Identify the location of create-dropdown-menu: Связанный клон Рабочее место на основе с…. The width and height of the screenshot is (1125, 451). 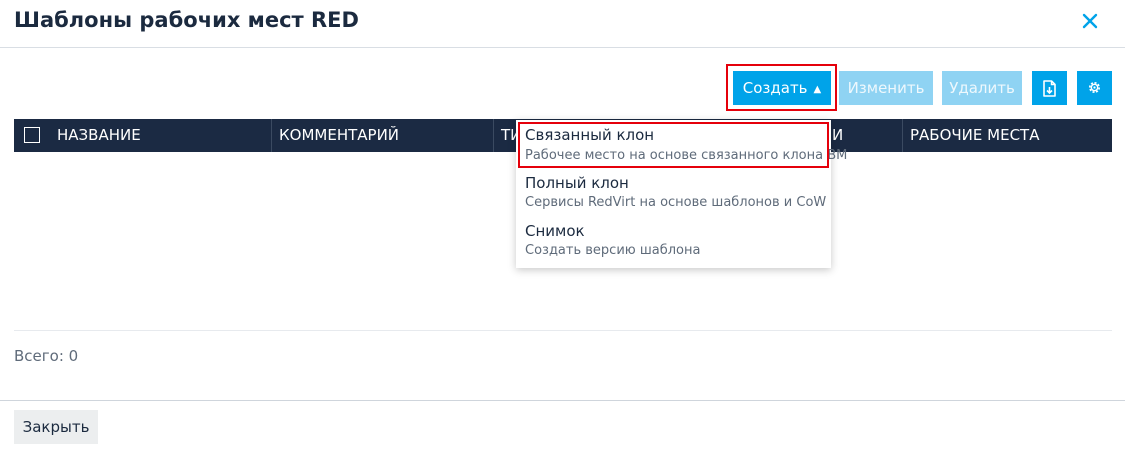
(681, 194).